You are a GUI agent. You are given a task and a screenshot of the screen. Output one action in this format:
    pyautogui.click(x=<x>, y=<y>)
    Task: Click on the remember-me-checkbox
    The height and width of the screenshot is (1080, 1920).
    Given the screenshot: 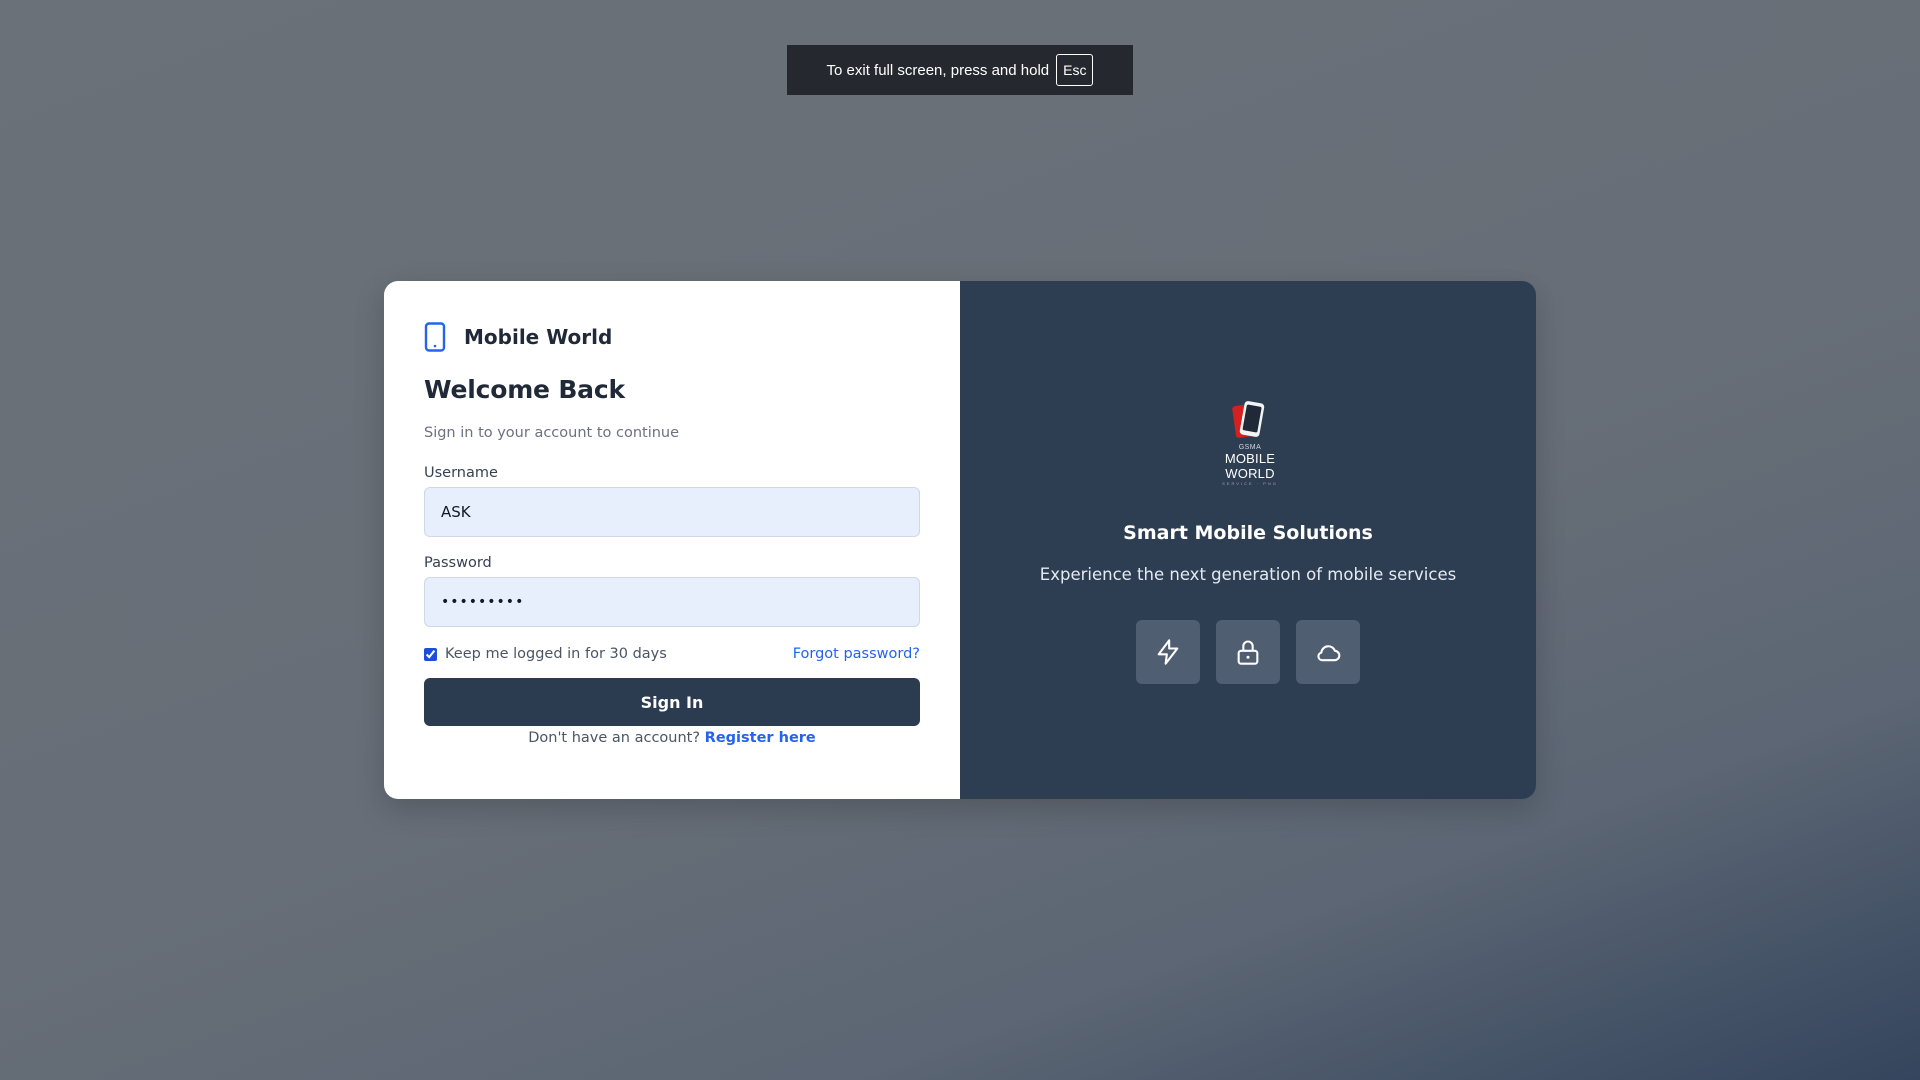 What is the action you would take?
    pyautogui.click(x=430, y=654)
    